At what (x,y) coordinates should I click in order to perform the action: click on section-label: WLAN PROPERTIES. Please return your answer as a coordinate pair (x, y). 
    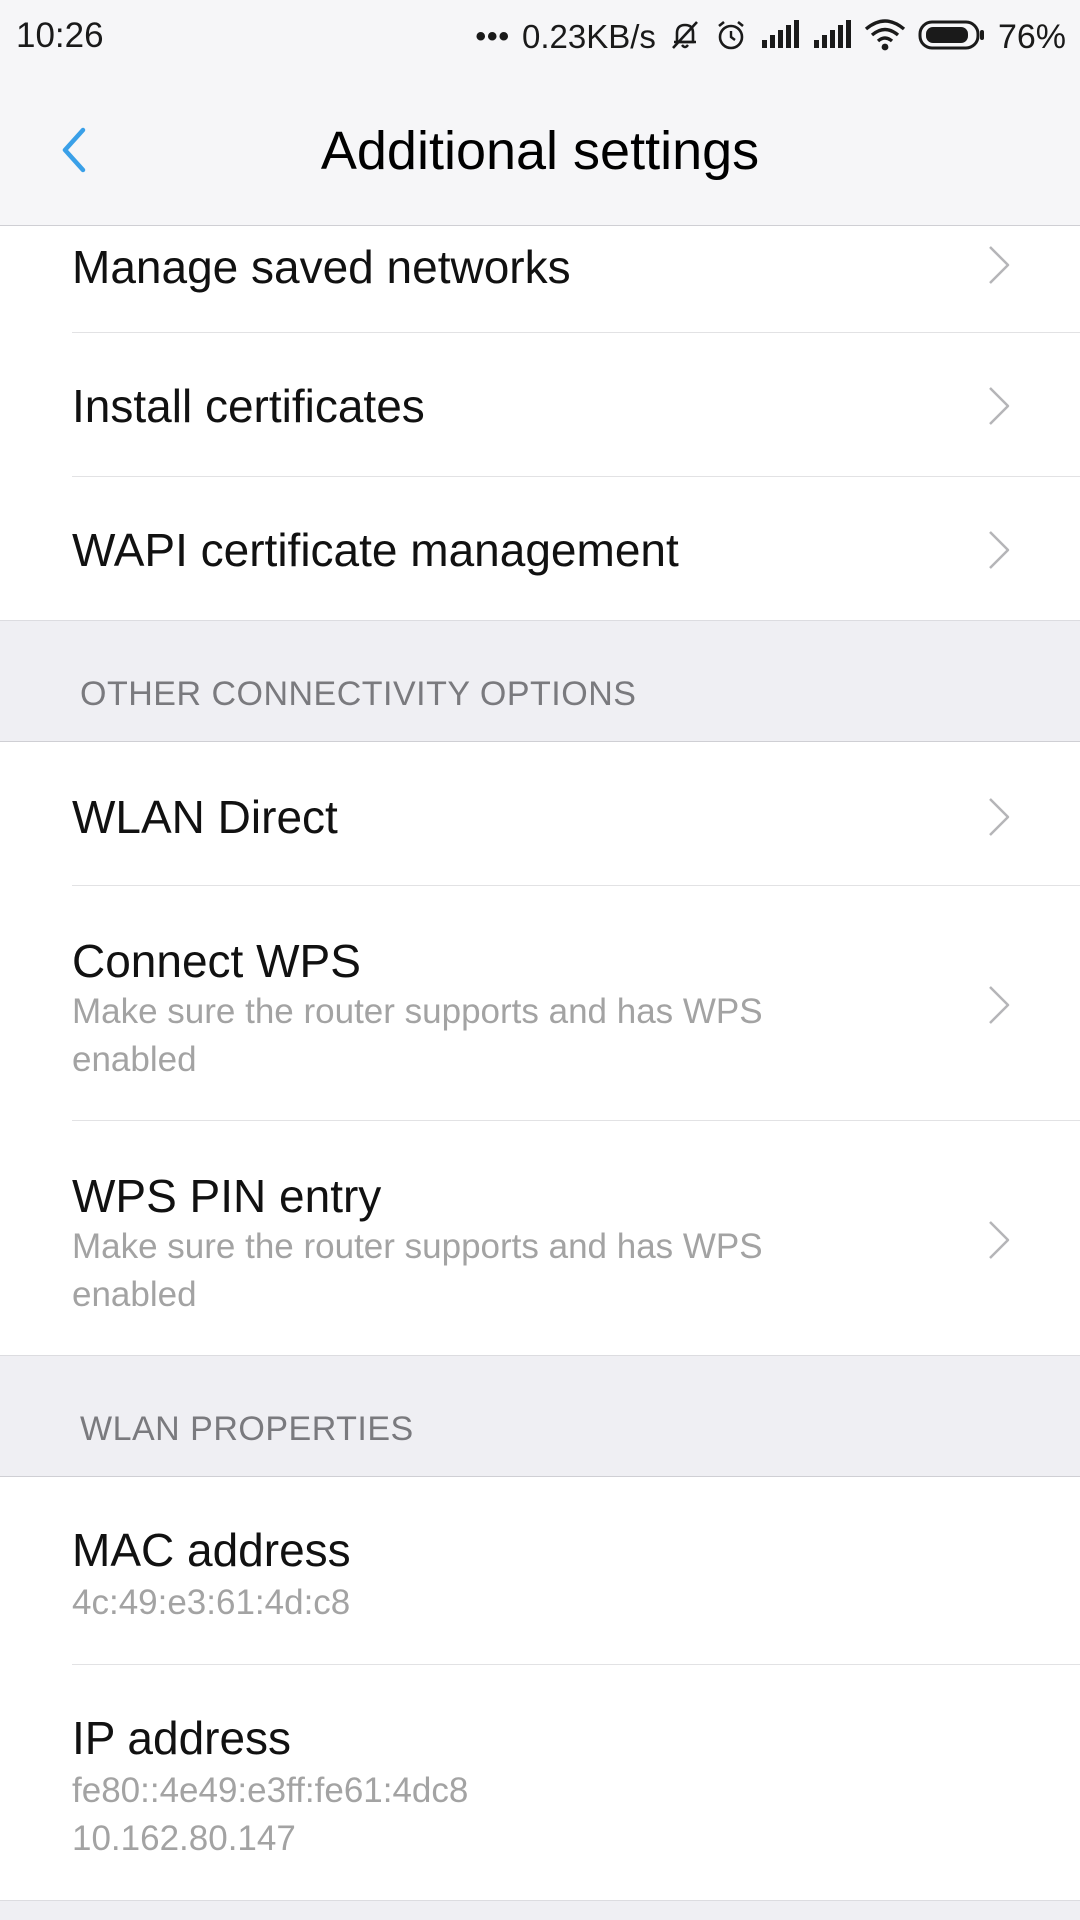
    Looking at the image, I should click on (247, 1429).